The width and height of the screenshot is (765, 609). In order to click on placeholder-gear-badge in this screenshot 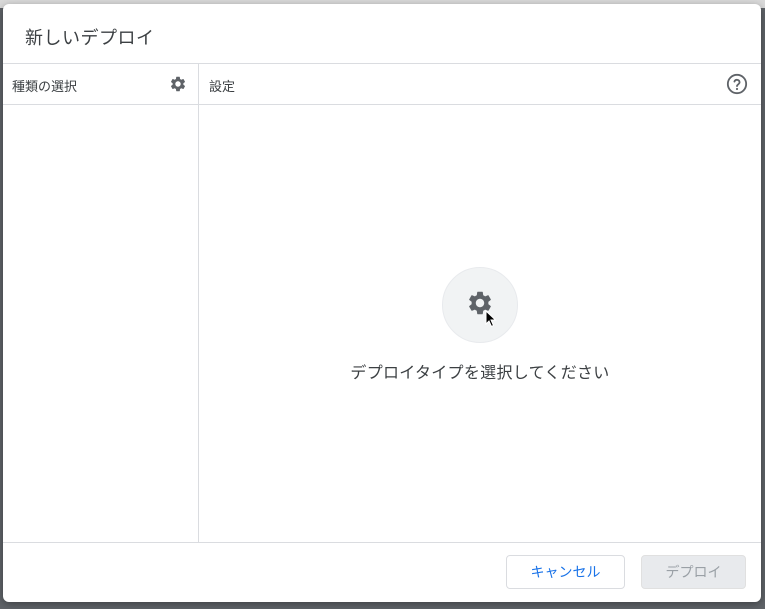, I will do `click(480, 305)`.